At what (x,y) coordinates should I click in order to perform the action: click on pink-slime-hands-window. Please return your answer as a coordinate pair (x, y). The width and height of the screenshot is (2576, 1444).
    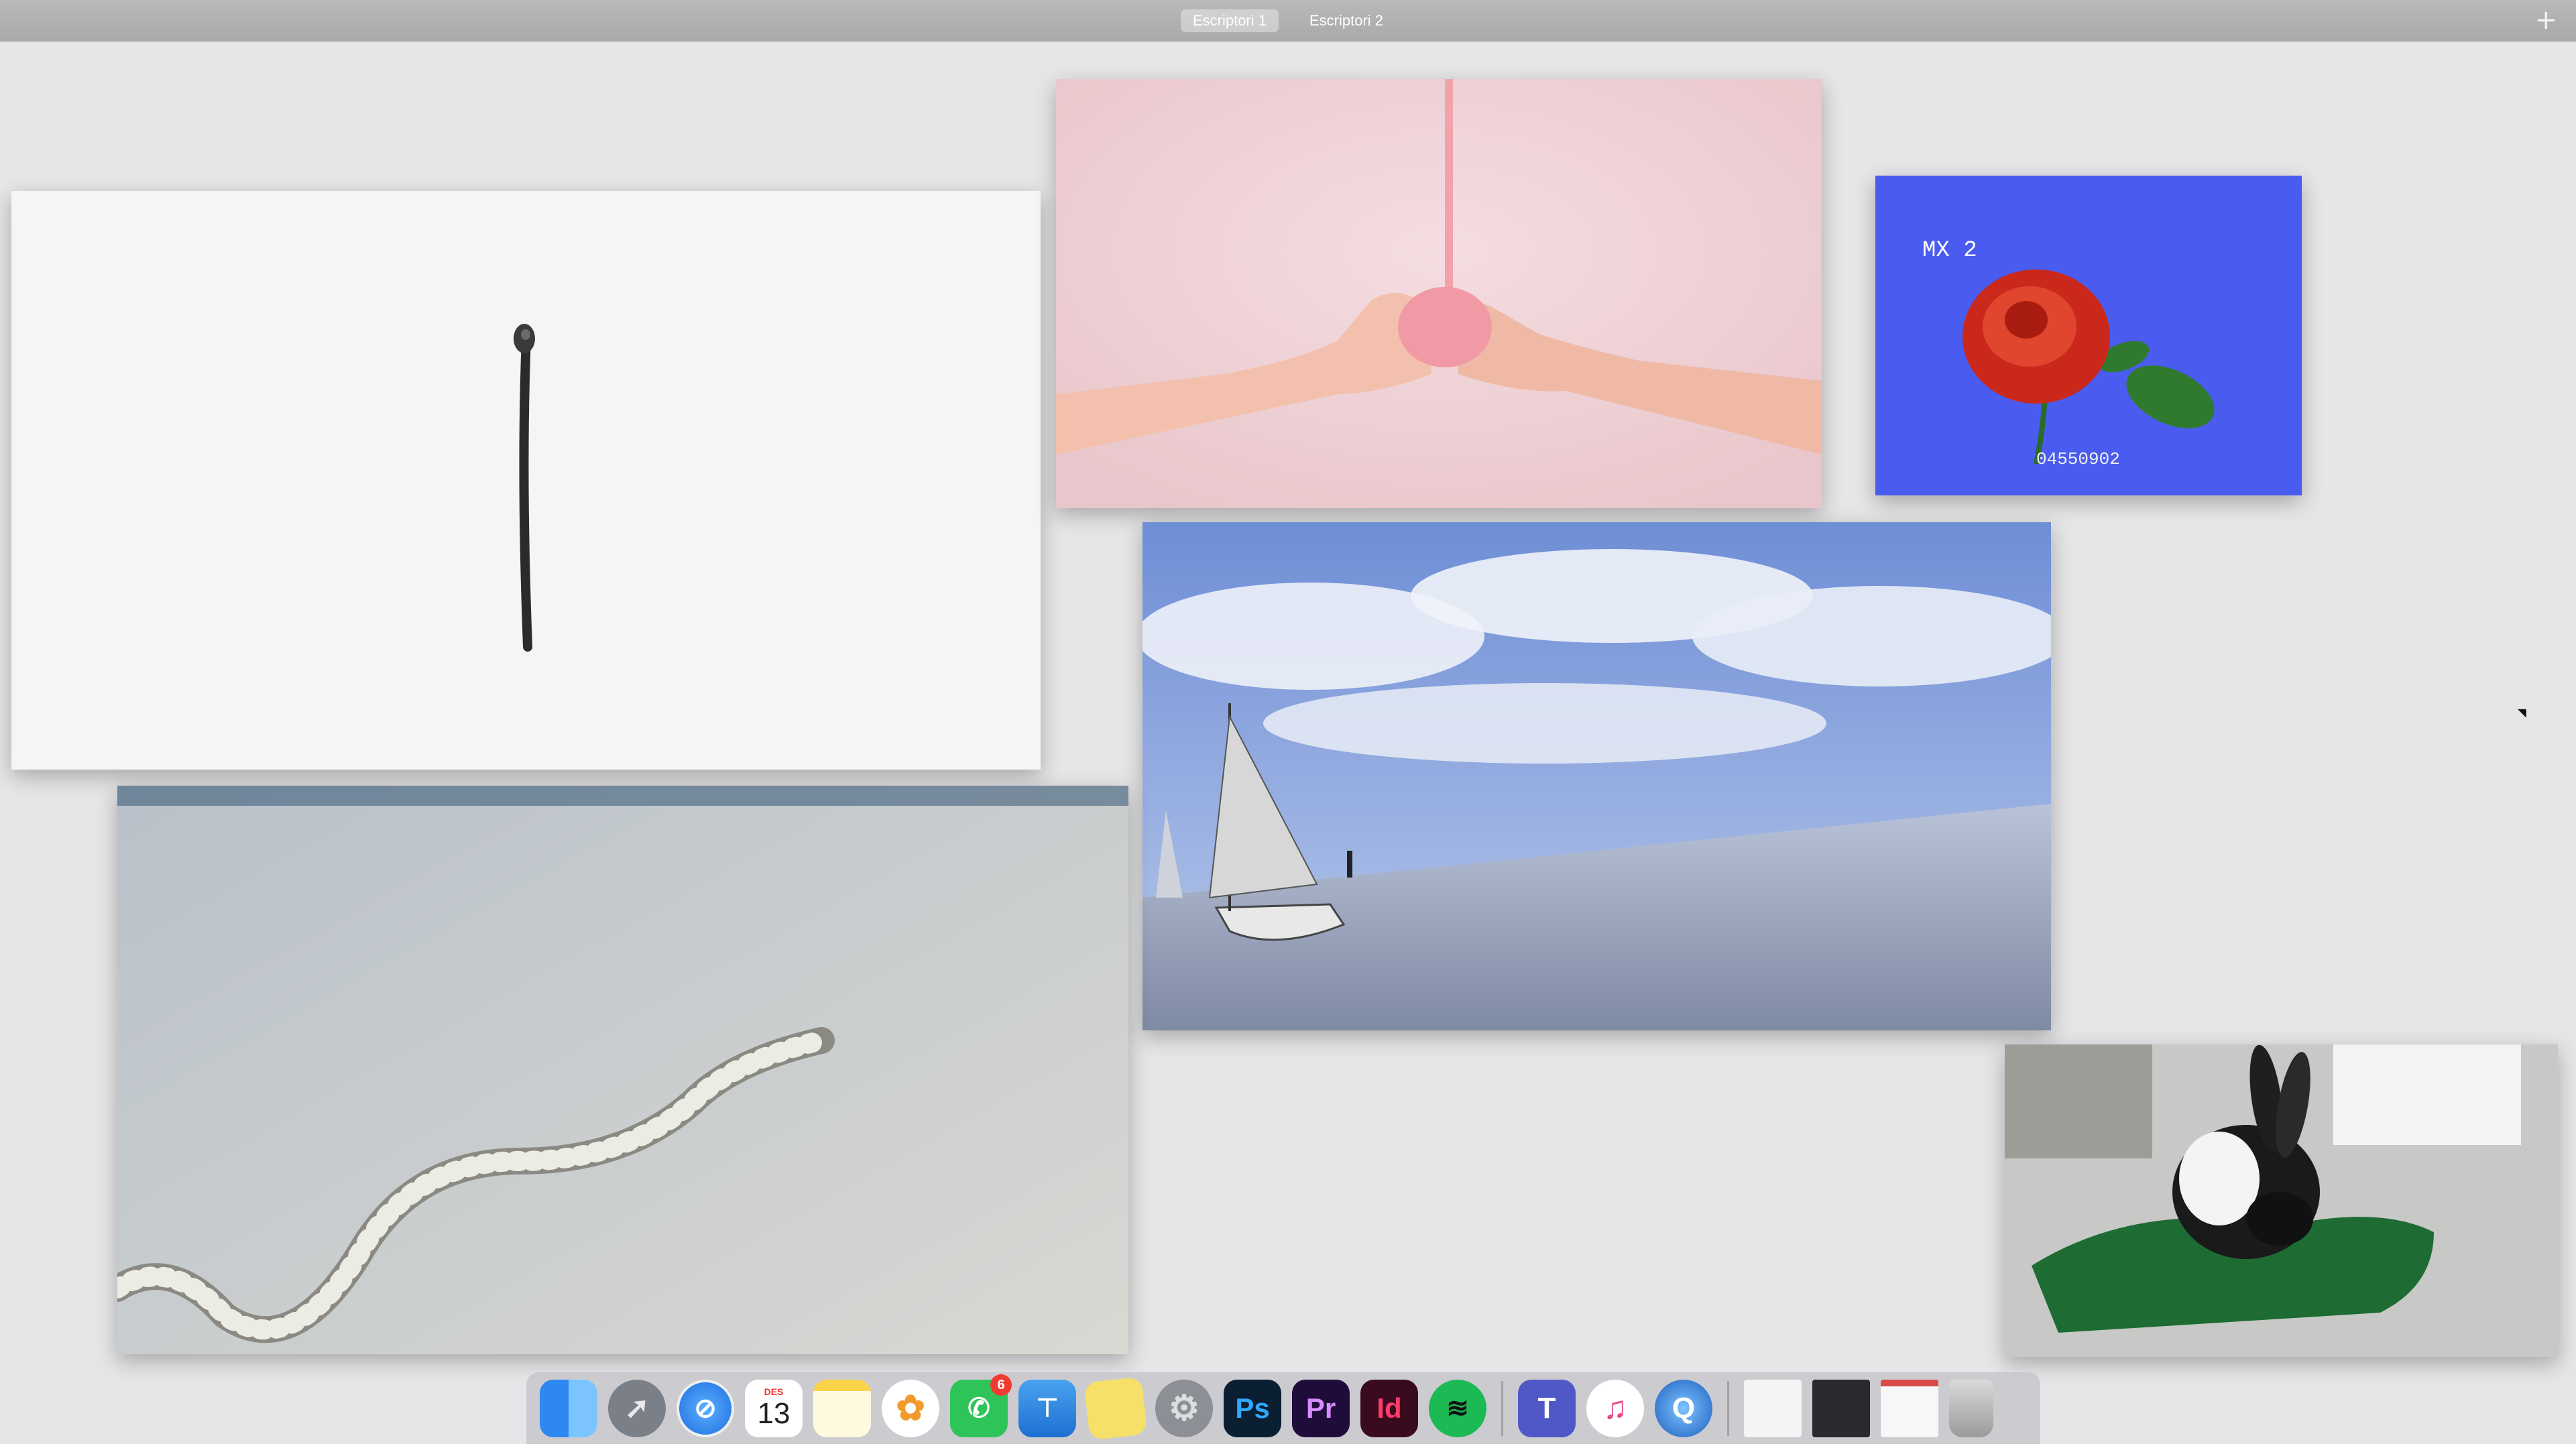
    Looking at the image, I should click on (1439, 294).